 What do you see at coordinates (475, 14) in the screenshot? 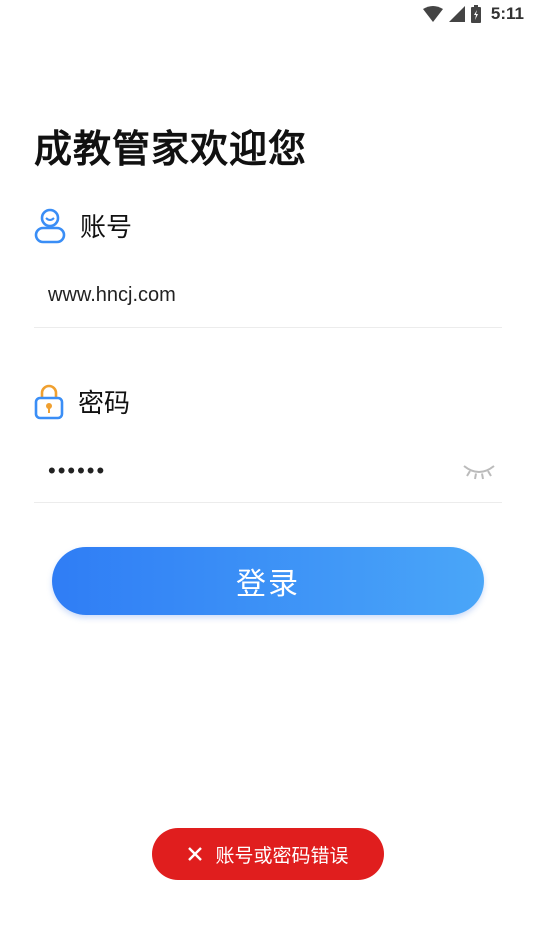
I see `battery-icon` at bounding box center [475, 14].